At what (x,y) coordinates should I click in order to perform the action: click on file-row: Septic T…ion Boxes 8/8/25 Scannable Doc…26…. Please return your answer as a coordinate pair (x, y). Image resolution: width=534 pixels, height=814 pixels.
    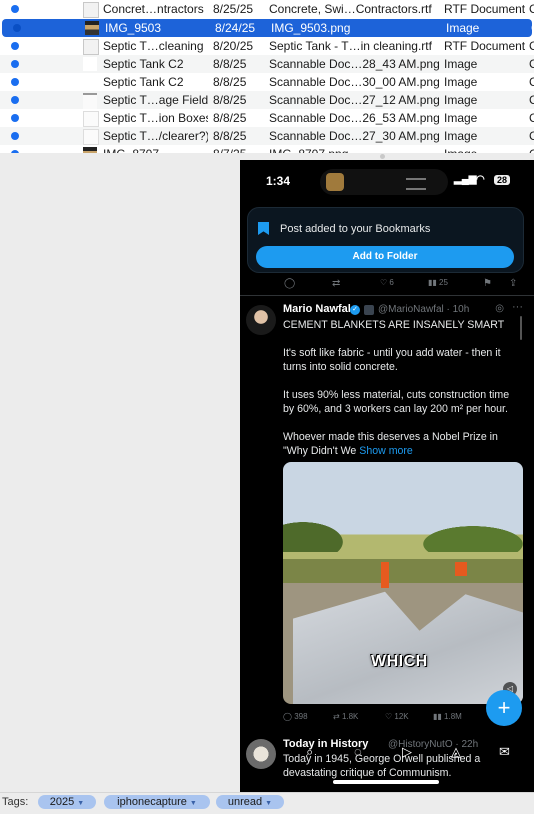
    Looking at the image, I should click on (267, 118).